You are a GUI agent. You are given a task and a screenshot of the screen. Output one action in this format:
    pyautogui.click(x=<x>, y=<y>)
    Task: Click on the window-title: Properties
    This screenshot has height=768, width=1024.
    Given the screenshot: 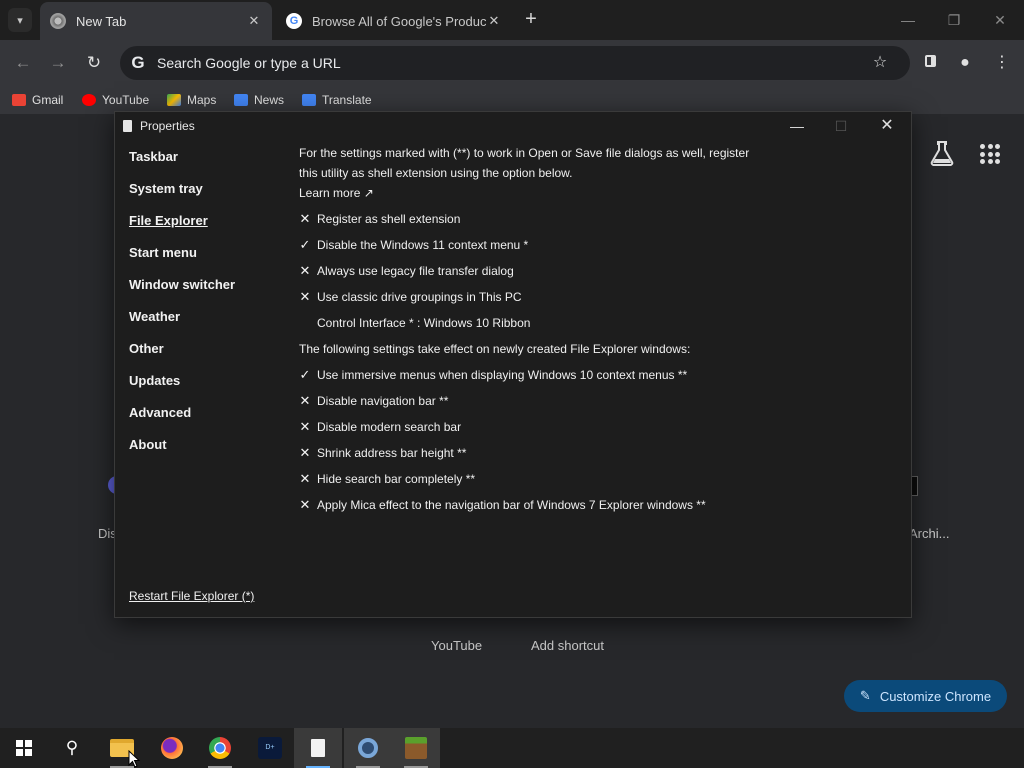 What is the action you would take?
    pyautogui.click(x=159, y=126)
    